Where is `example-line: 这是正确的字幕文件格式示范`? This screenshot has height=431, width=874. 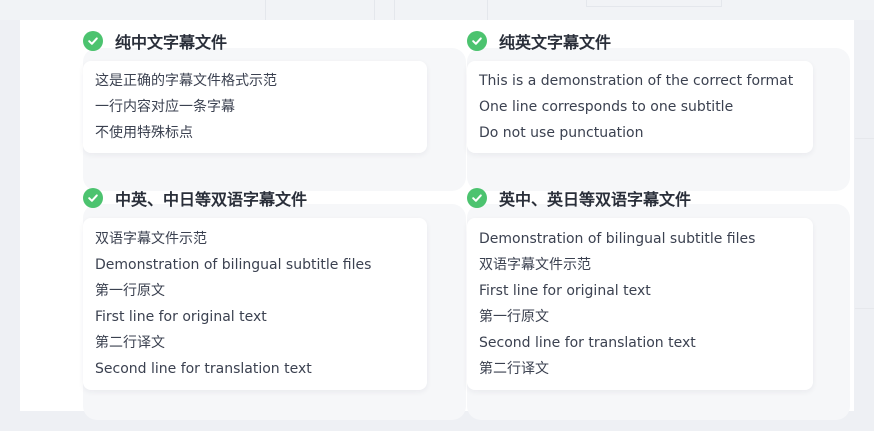 example-line: 这是正确的字幕文件格式示范 is located at coordinates (186, 81).